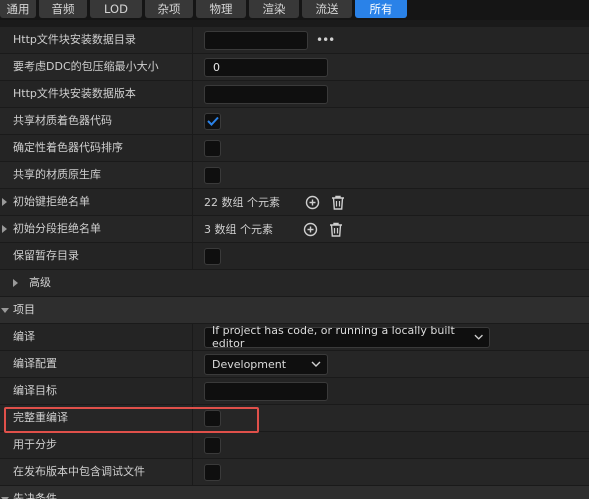  What do you see at coordinates (327, 9) in the screenshot?
I see `tab-streaming: 流送` at bounding box center [327, 9].